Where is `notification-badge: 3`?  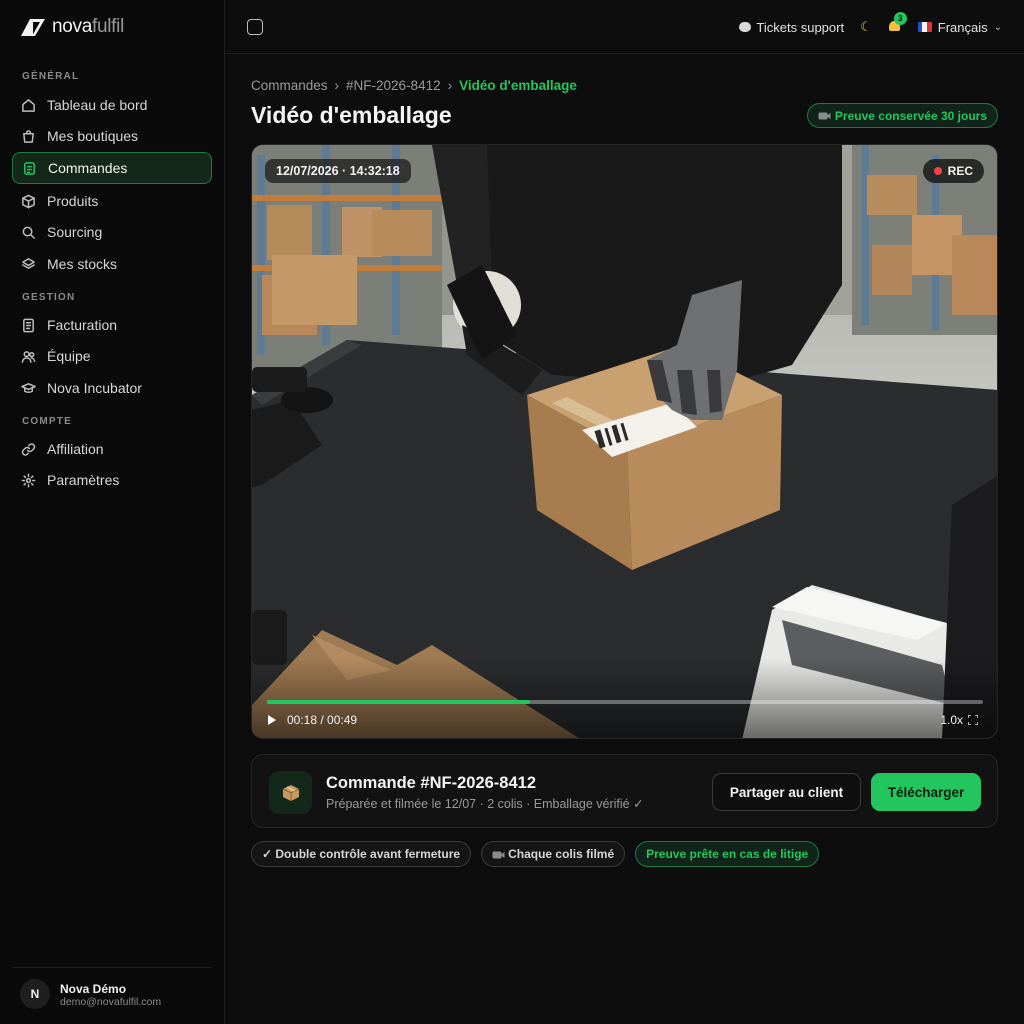
notification-badge: 3 is located at coordinates (900, 18).